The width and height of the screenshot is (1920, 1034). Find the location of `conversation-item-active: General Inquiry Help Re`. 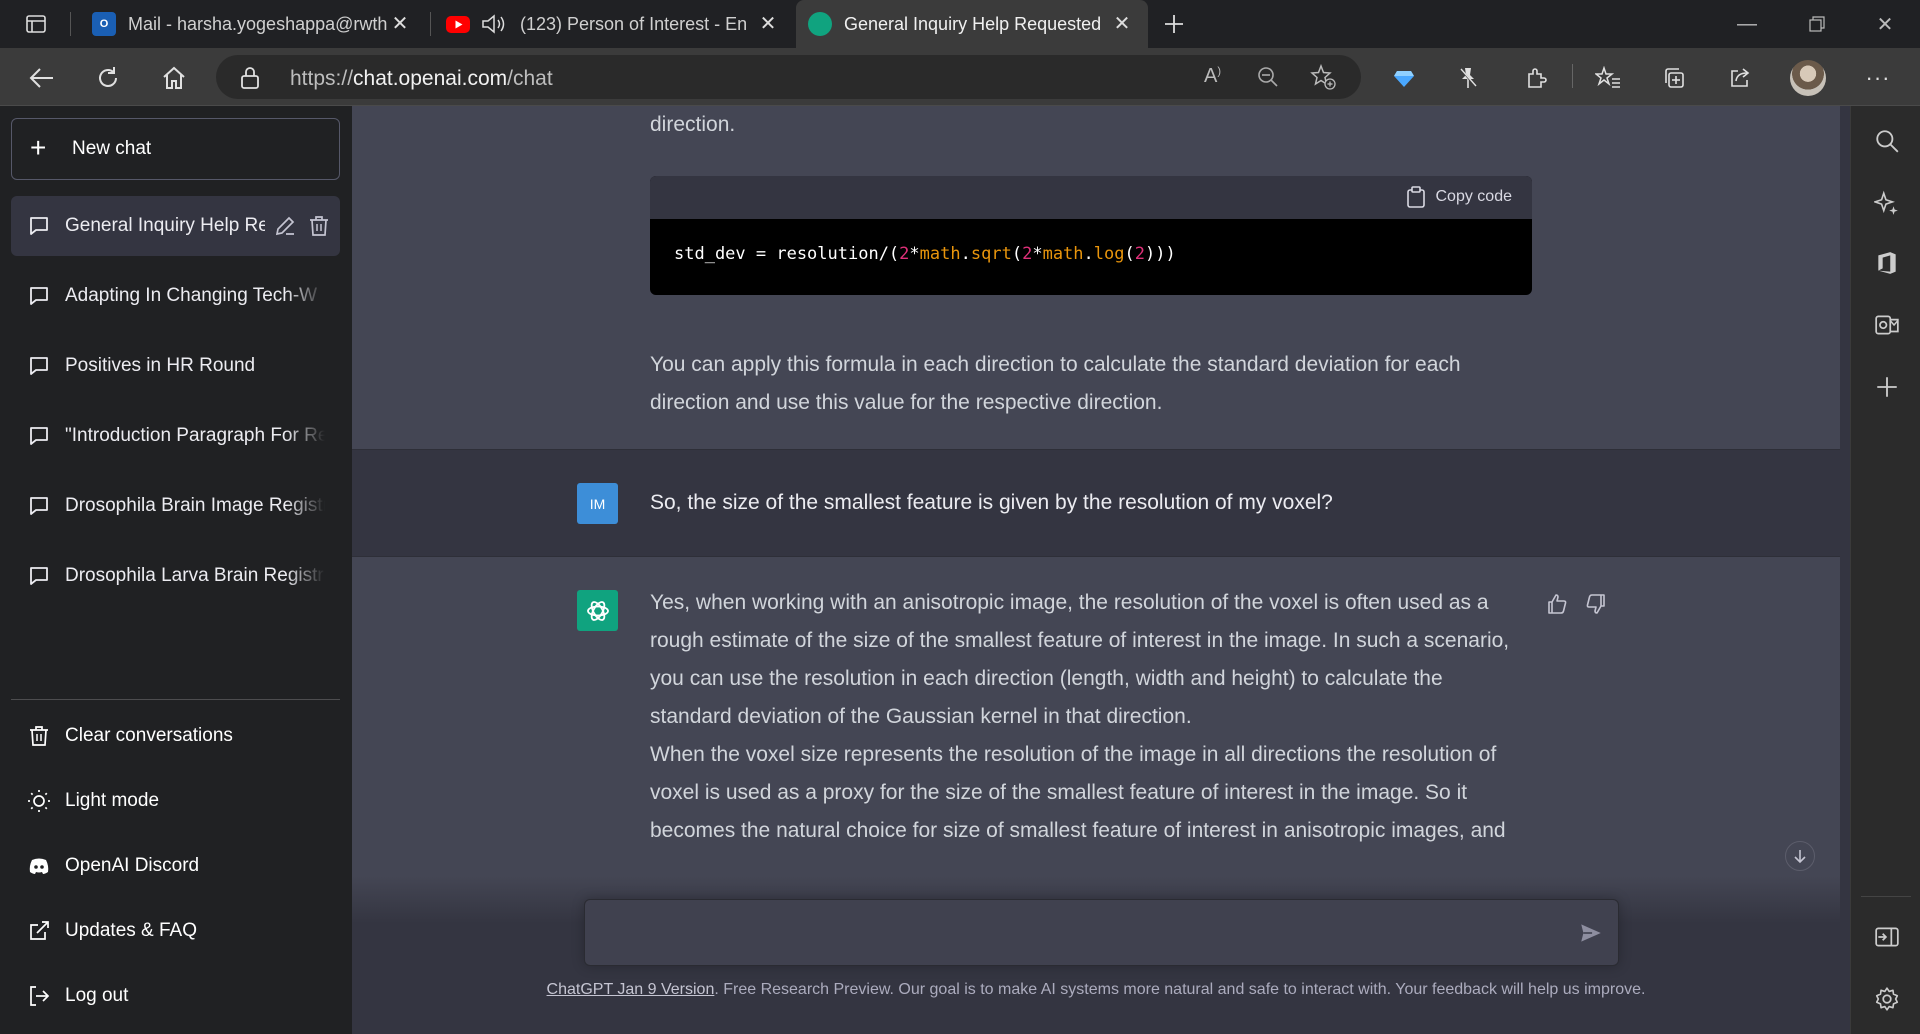

conversation-item-active: General Inquiry Help Re is located at coordinates (175, 226).